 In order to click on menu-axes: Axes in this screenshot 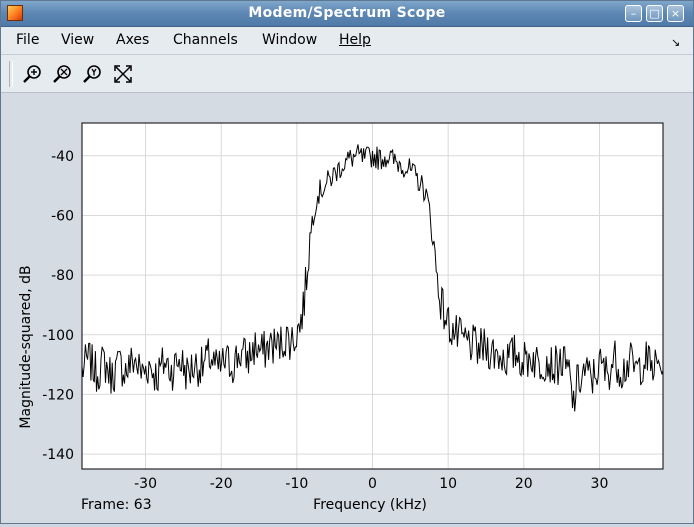, I will do `click(132, 40)`.